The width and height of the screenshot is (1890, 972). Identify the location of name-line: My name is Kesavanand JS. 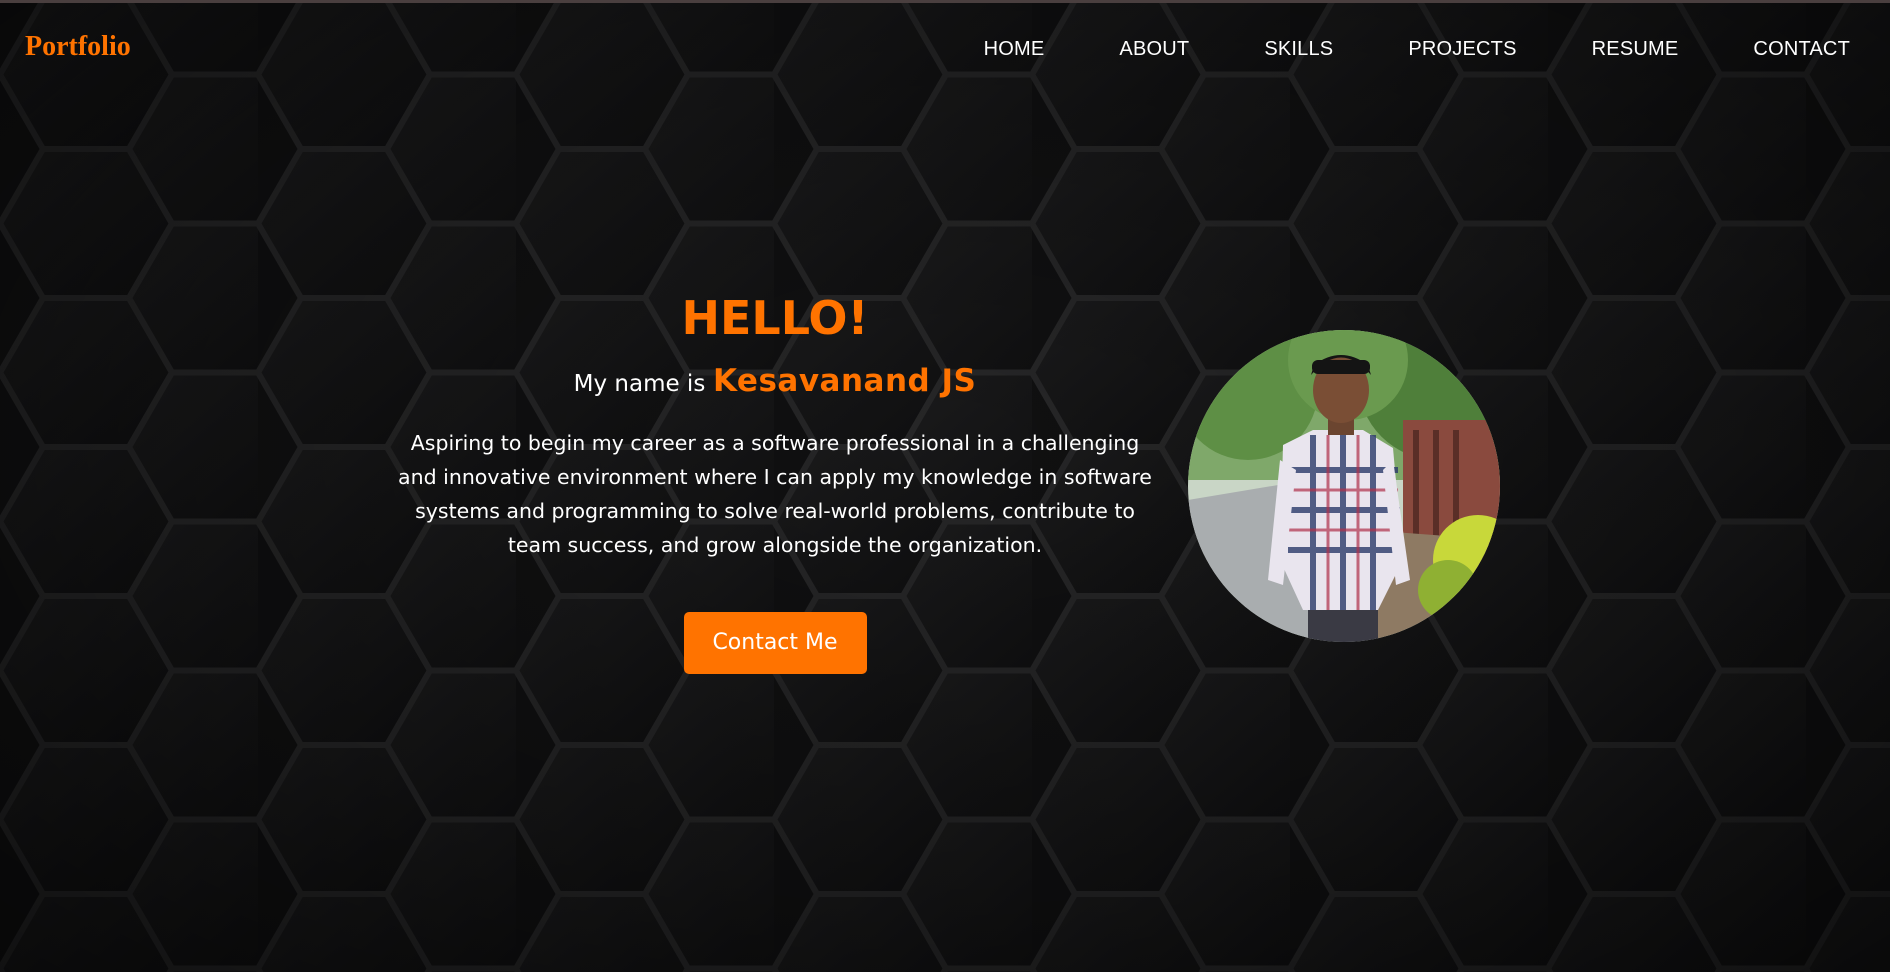
(775, 382).